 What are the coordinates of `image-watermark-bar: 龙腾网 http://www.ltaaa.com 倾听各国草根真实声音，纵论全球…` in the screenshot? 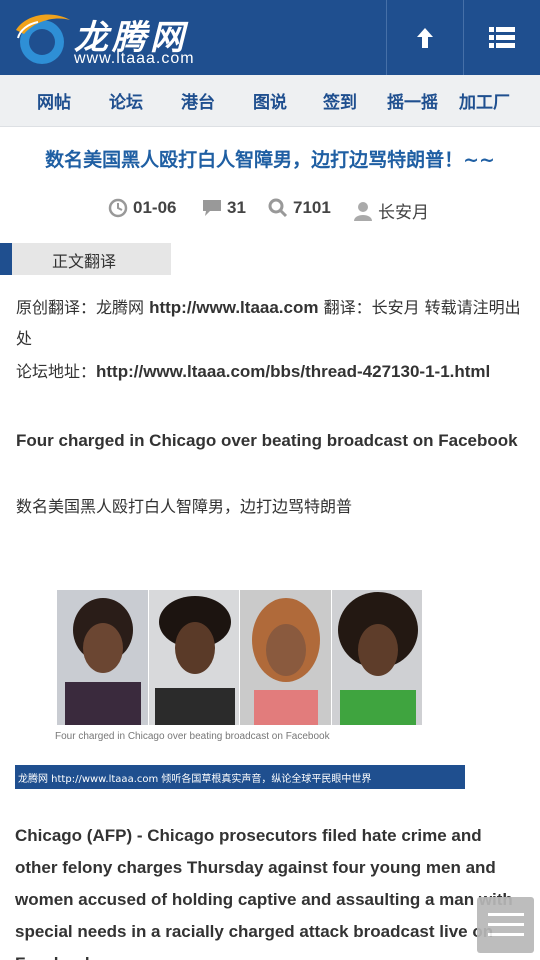 It's located at (240, 777).